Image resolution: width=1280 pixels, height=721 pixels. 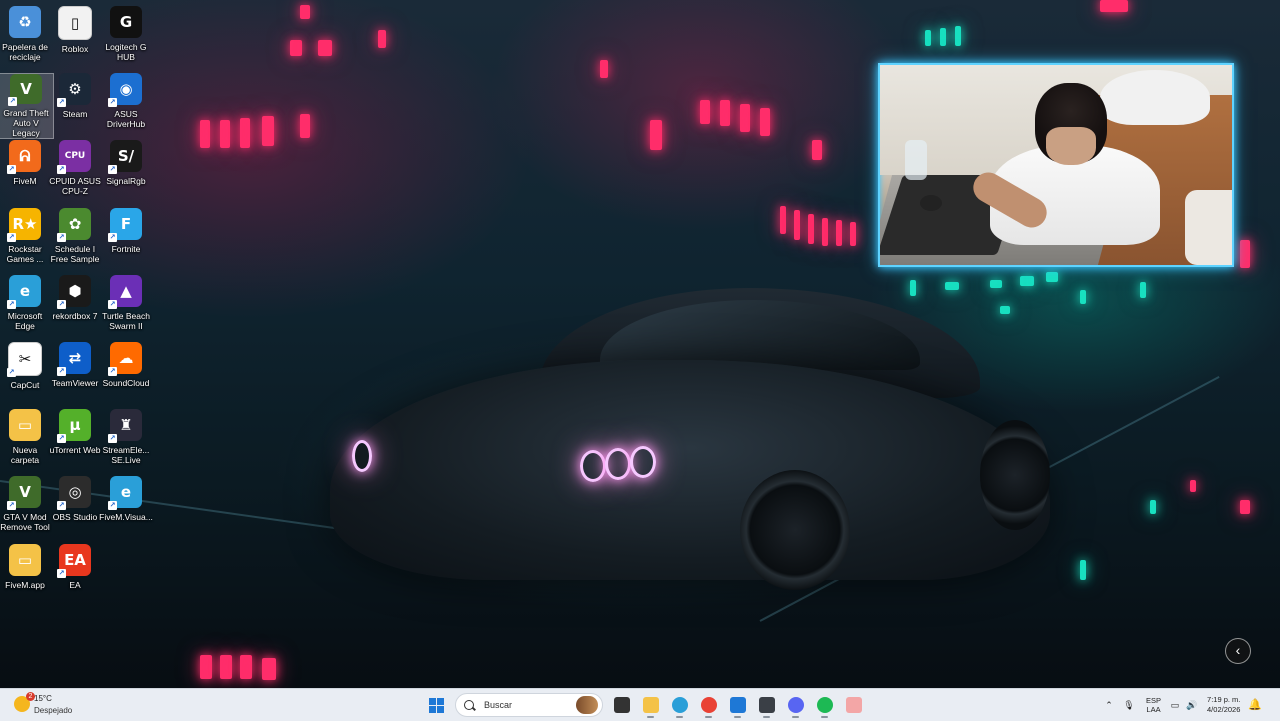 I want to click on desktop-icon-label: Microsoft Edge, so click(x=25, y=320).